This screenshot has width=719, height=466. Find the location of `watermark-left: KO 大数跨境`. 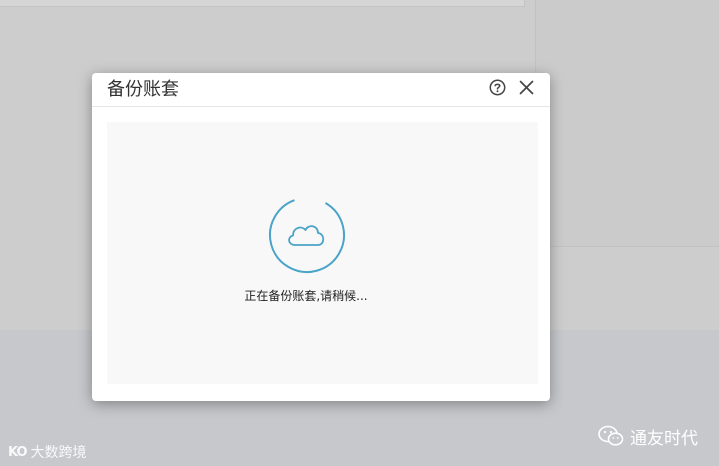

watermark-left: KO 大数跨境 is located at coordinates (47, 452).